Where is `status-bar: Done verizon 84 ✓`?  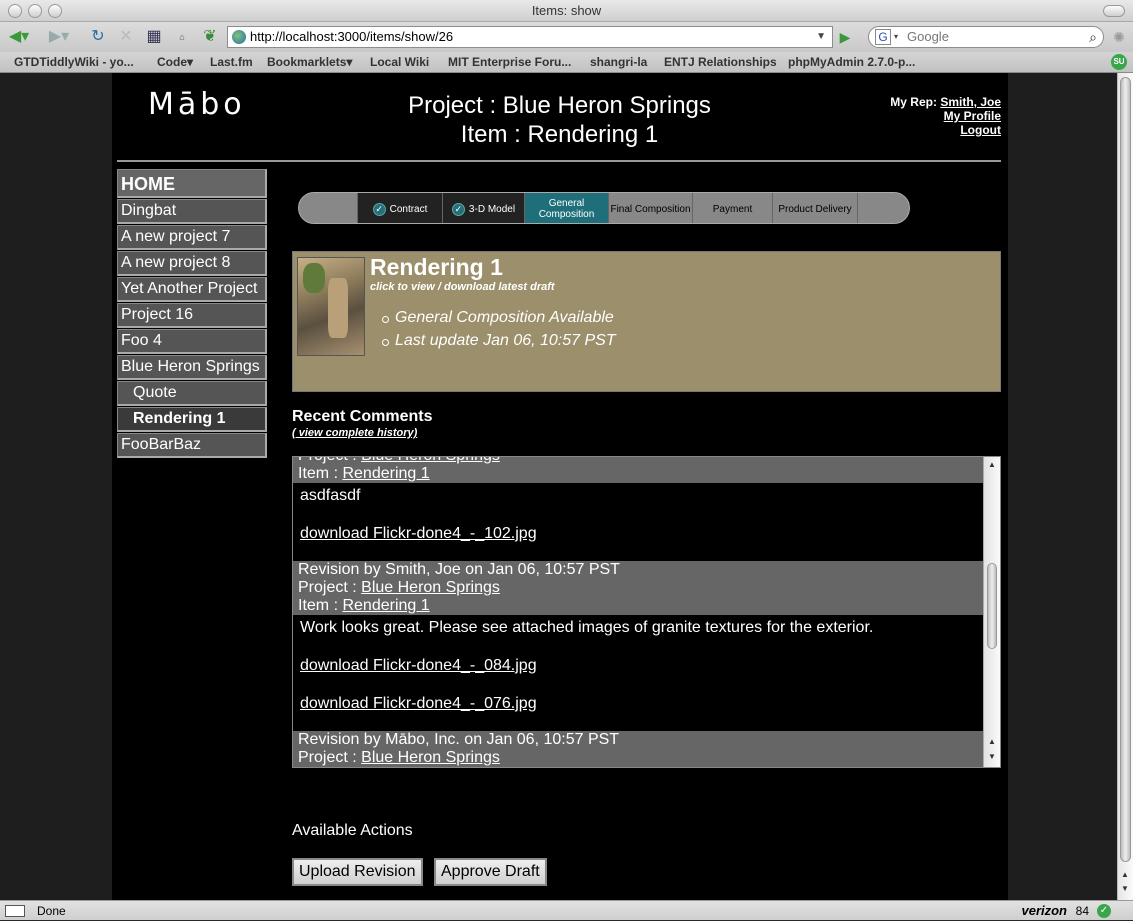 status-bar: Done verizon 84 ✓ is located at coordinates (566, 910).